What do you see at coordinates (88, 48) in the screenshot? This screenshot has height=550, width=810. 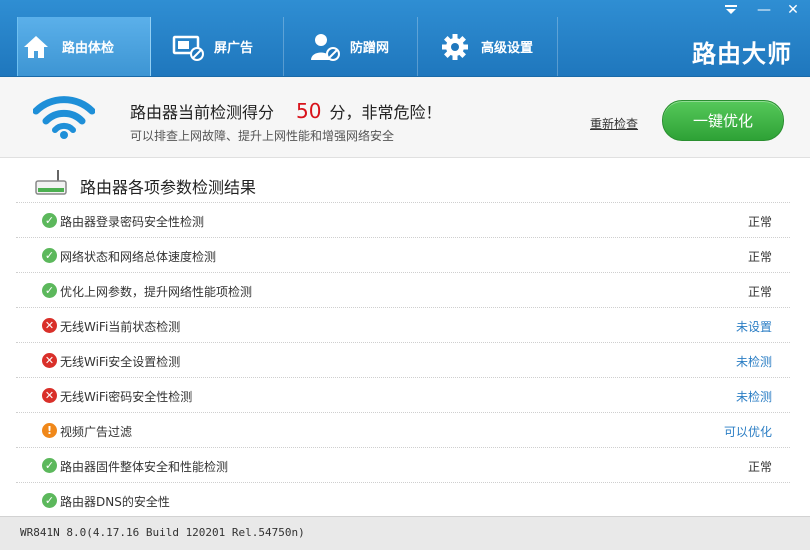 I see `tab-label: 路由体检` at bounding box center [88, 48].